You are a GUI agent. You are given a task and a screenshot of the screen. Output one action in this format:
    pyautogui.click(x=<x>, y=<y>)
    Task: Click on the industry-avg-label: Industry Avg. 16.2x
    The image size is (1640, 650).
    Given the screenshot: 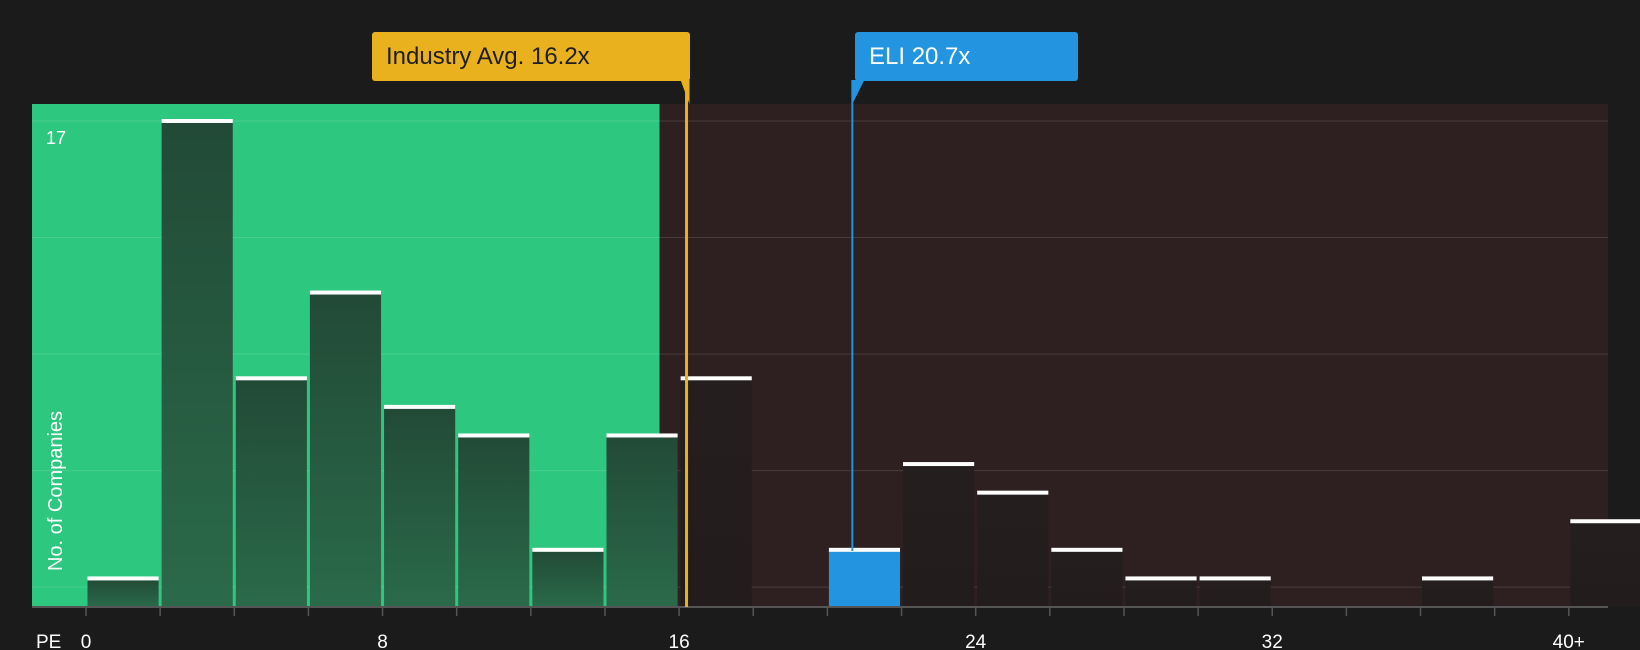 What is the action you would take?
    pyautogui.click(x=488, y=56)
    